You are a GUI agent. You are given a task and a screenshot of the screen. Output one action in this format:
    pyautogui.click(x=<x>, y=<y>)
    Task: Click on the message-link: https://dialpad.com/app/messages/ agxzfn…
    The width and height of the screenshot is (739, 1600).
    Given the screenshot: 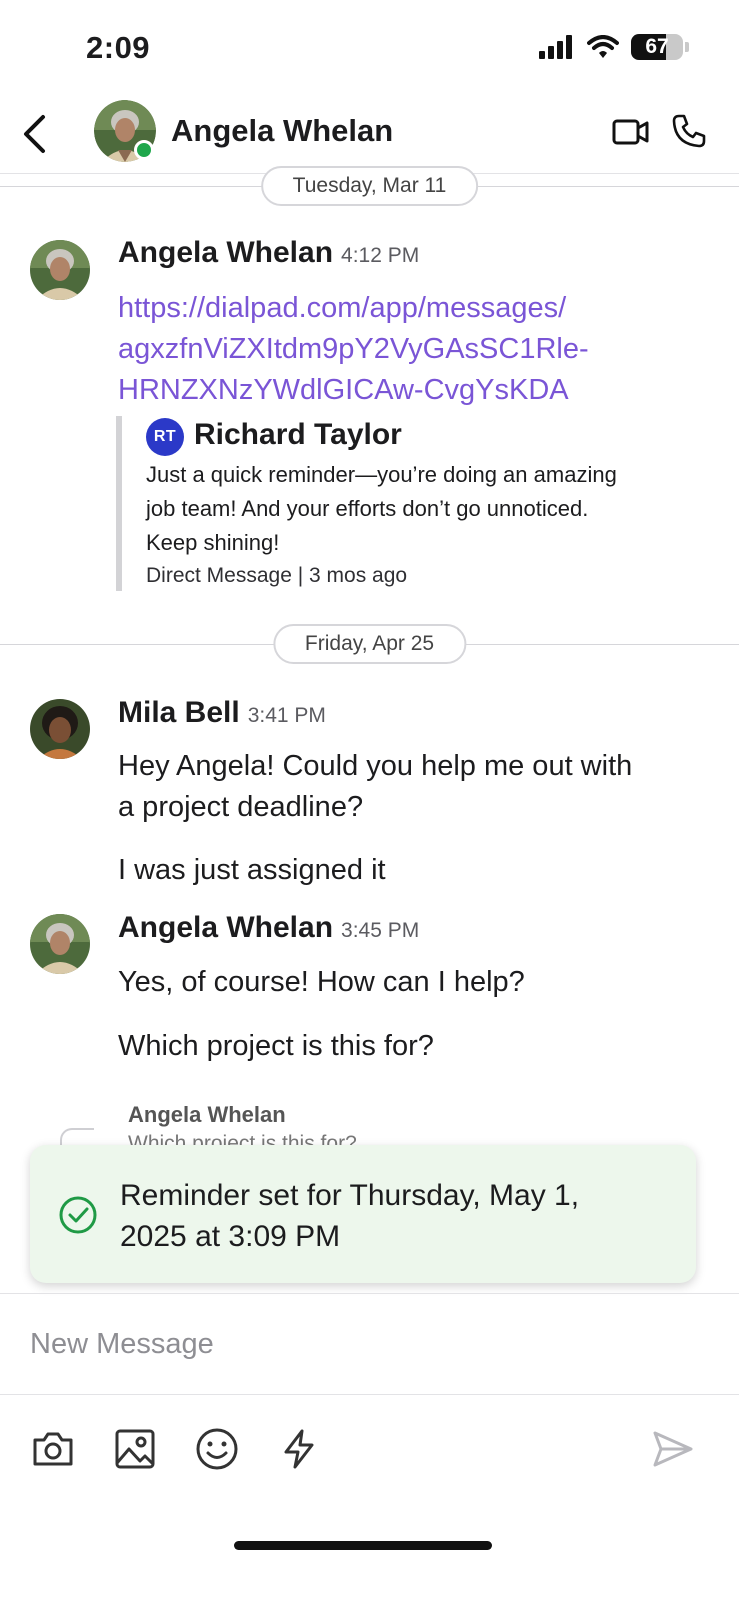 What is the action you would take?
    pyautogui.click(x=413, y=349)
    